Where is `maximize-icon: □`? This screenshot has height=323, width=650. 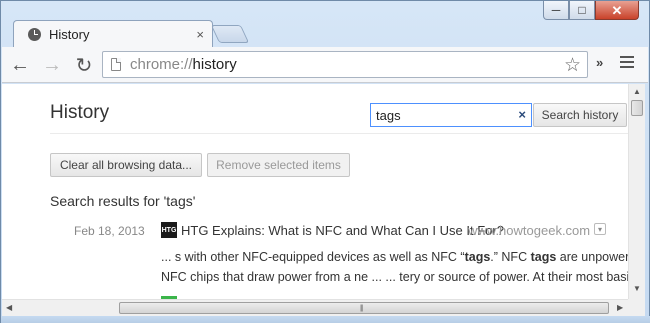
maximize-icon: □ is located at coordinates (582, 10).